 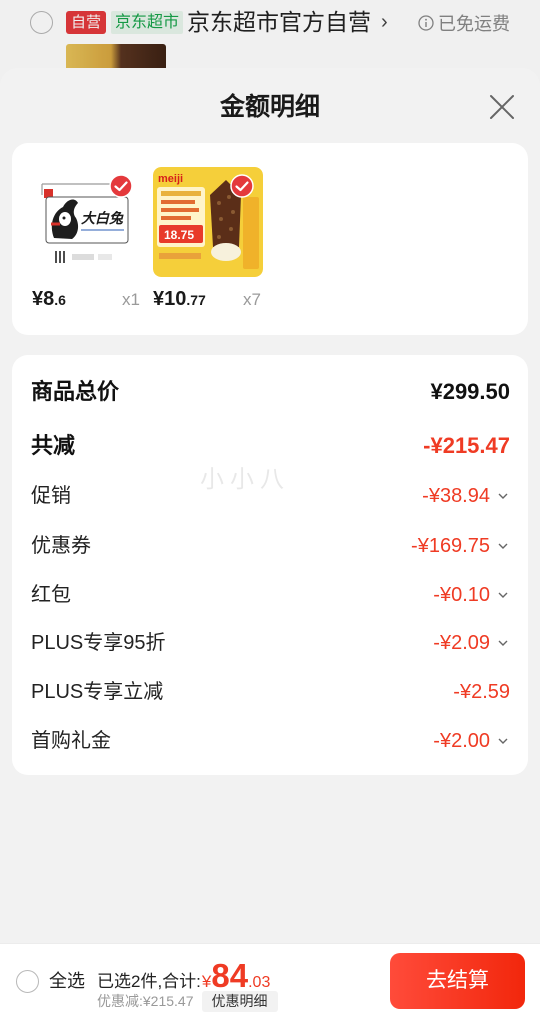 I want to click on discount-value: -¥2.00, so click(x=461, y=741).